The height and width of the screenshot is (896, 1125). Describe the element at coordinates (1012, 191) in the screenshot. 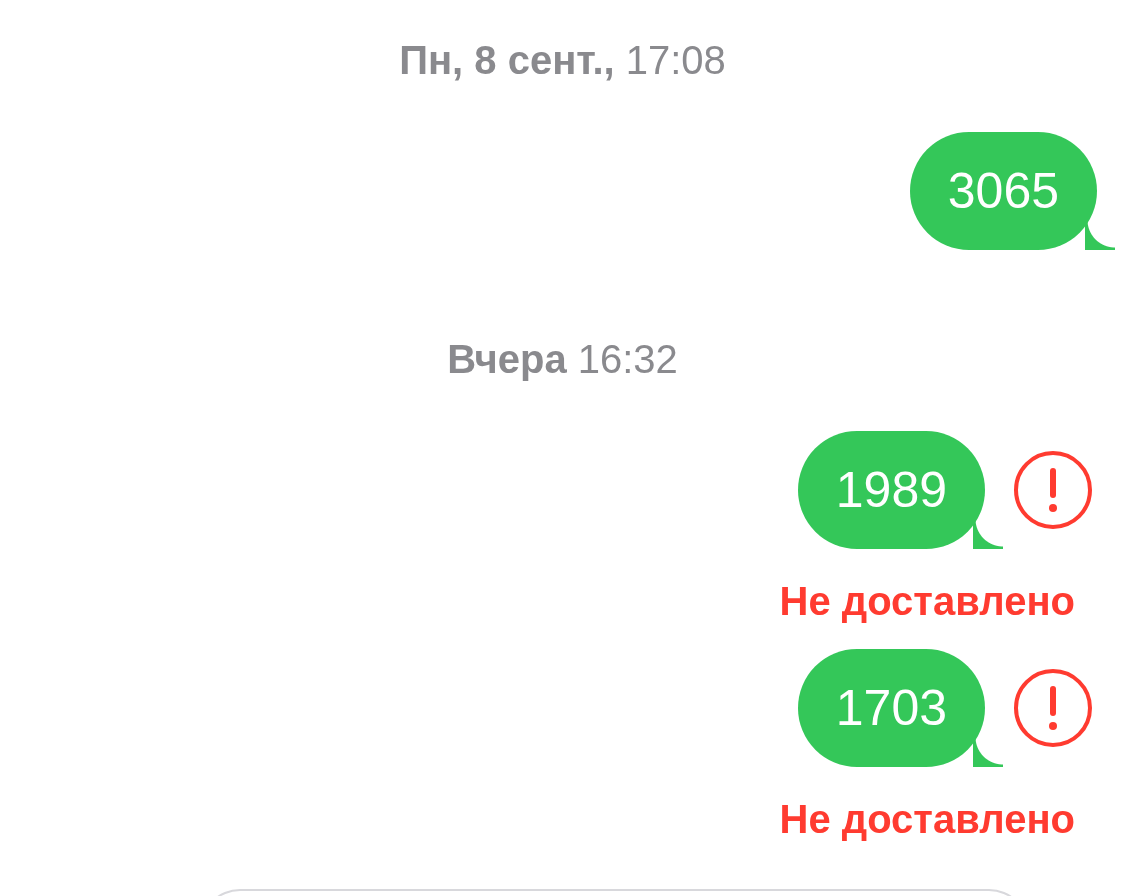

I see `message-bubble: 3065` at that location.